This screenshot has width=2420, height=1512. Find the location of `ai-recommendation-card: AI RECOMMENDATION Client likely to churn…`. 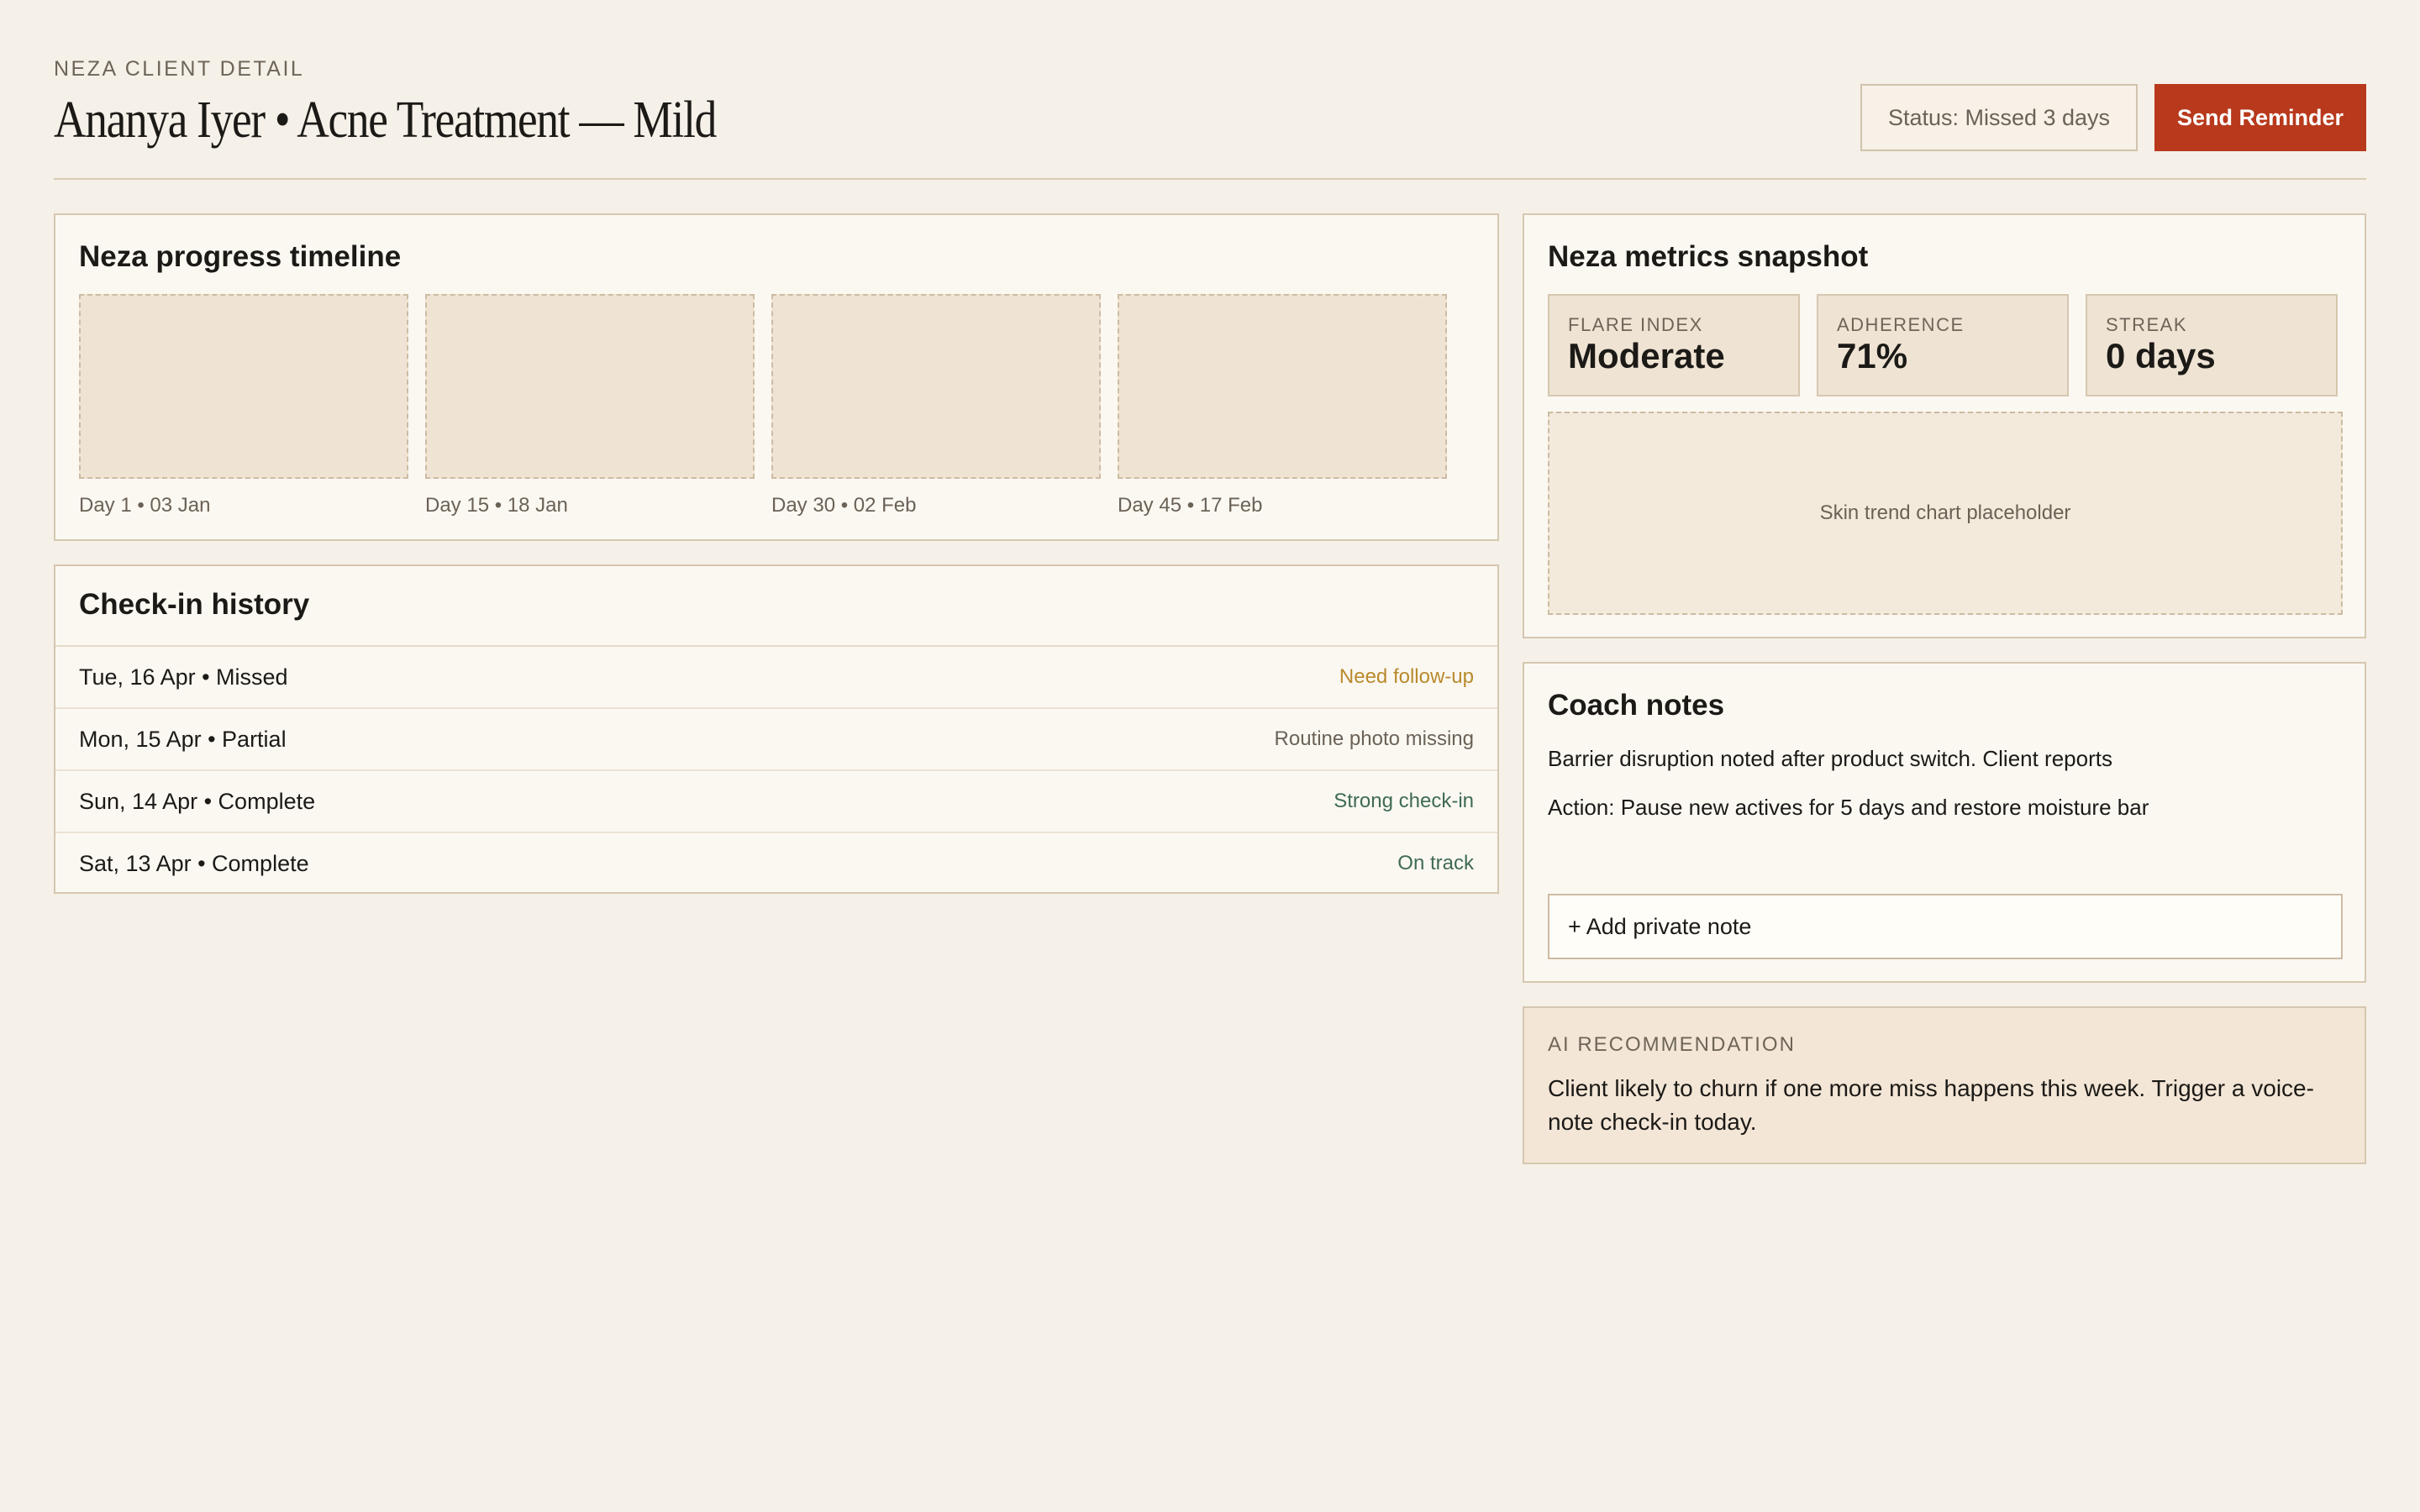

ai-recommendation-card: AI RECOMMENDATION Client likely to churn… is located at coordinates (1944, 1085).